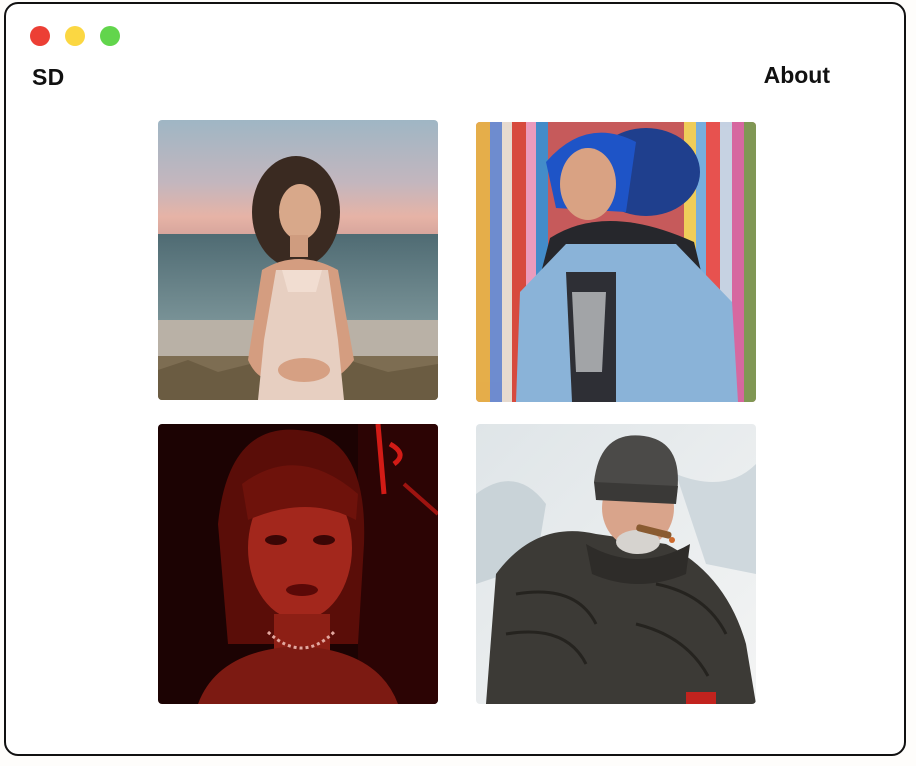 This screenshot has width=916, height=766. I want to click on beach-portrait-image, so click(298, 260).